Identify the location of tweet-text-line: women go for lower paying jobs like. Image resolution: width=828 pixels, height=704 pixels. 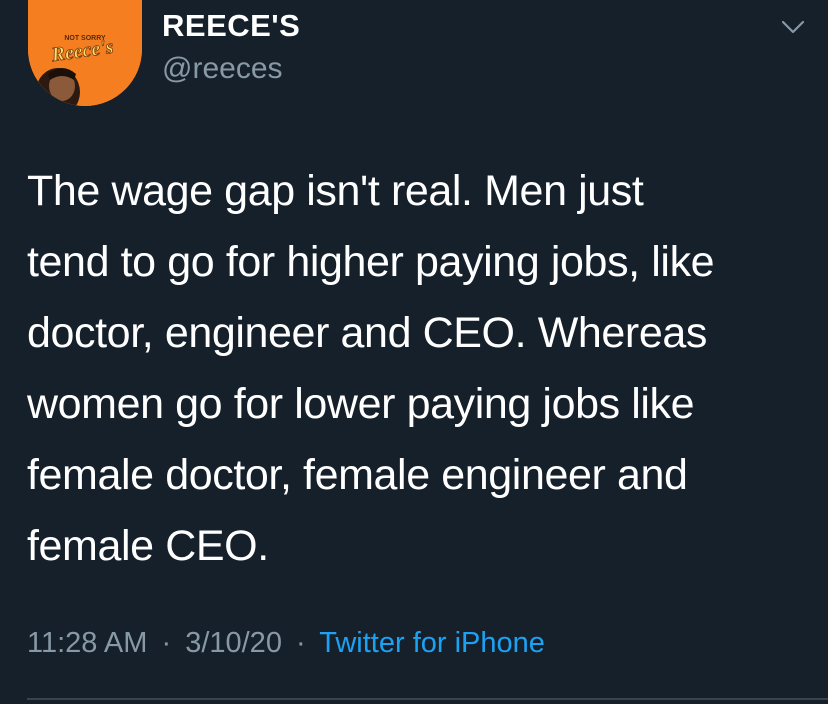
(361, 404).